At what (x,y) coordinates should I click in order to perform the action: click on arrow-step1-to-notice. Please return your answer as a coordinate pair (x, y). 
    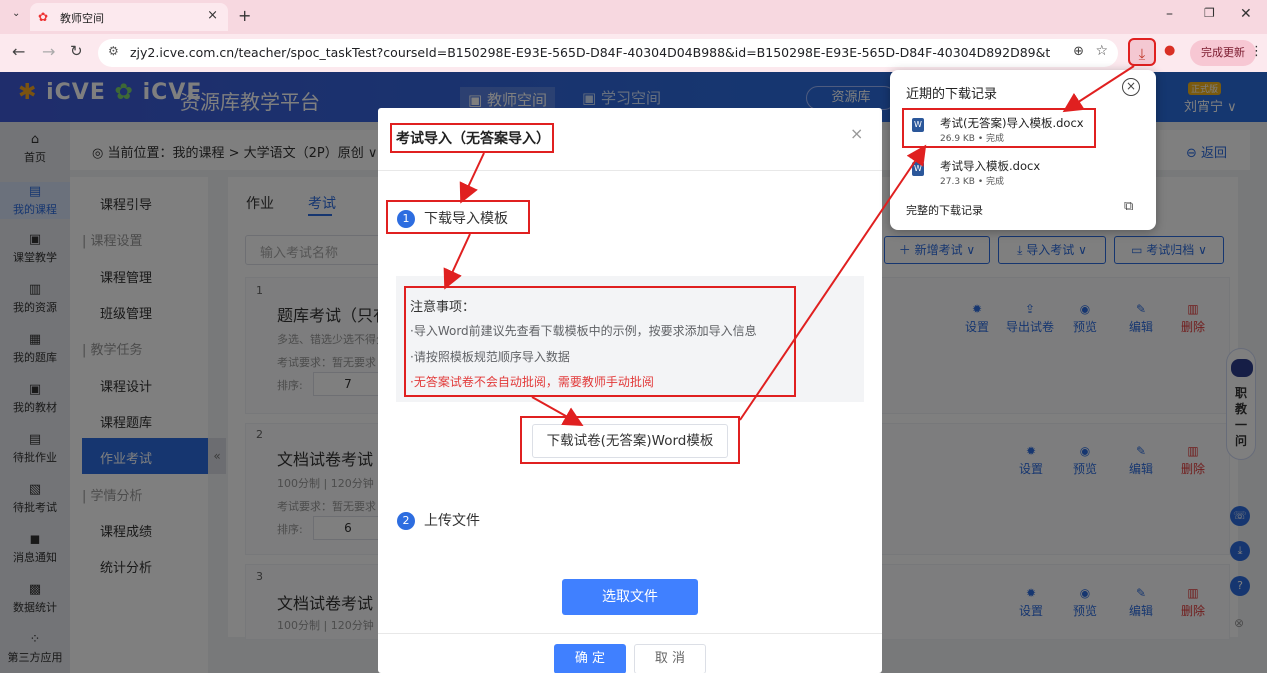
    Looking at the image, I should click on (457, 261).